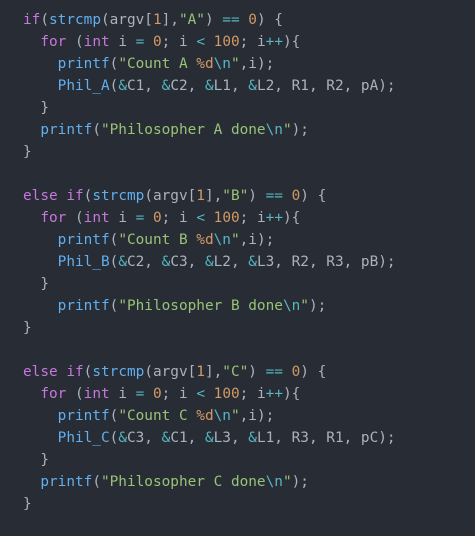  I want to click on code-line: printf("Count C %d\n",i);, so click(209, 416).